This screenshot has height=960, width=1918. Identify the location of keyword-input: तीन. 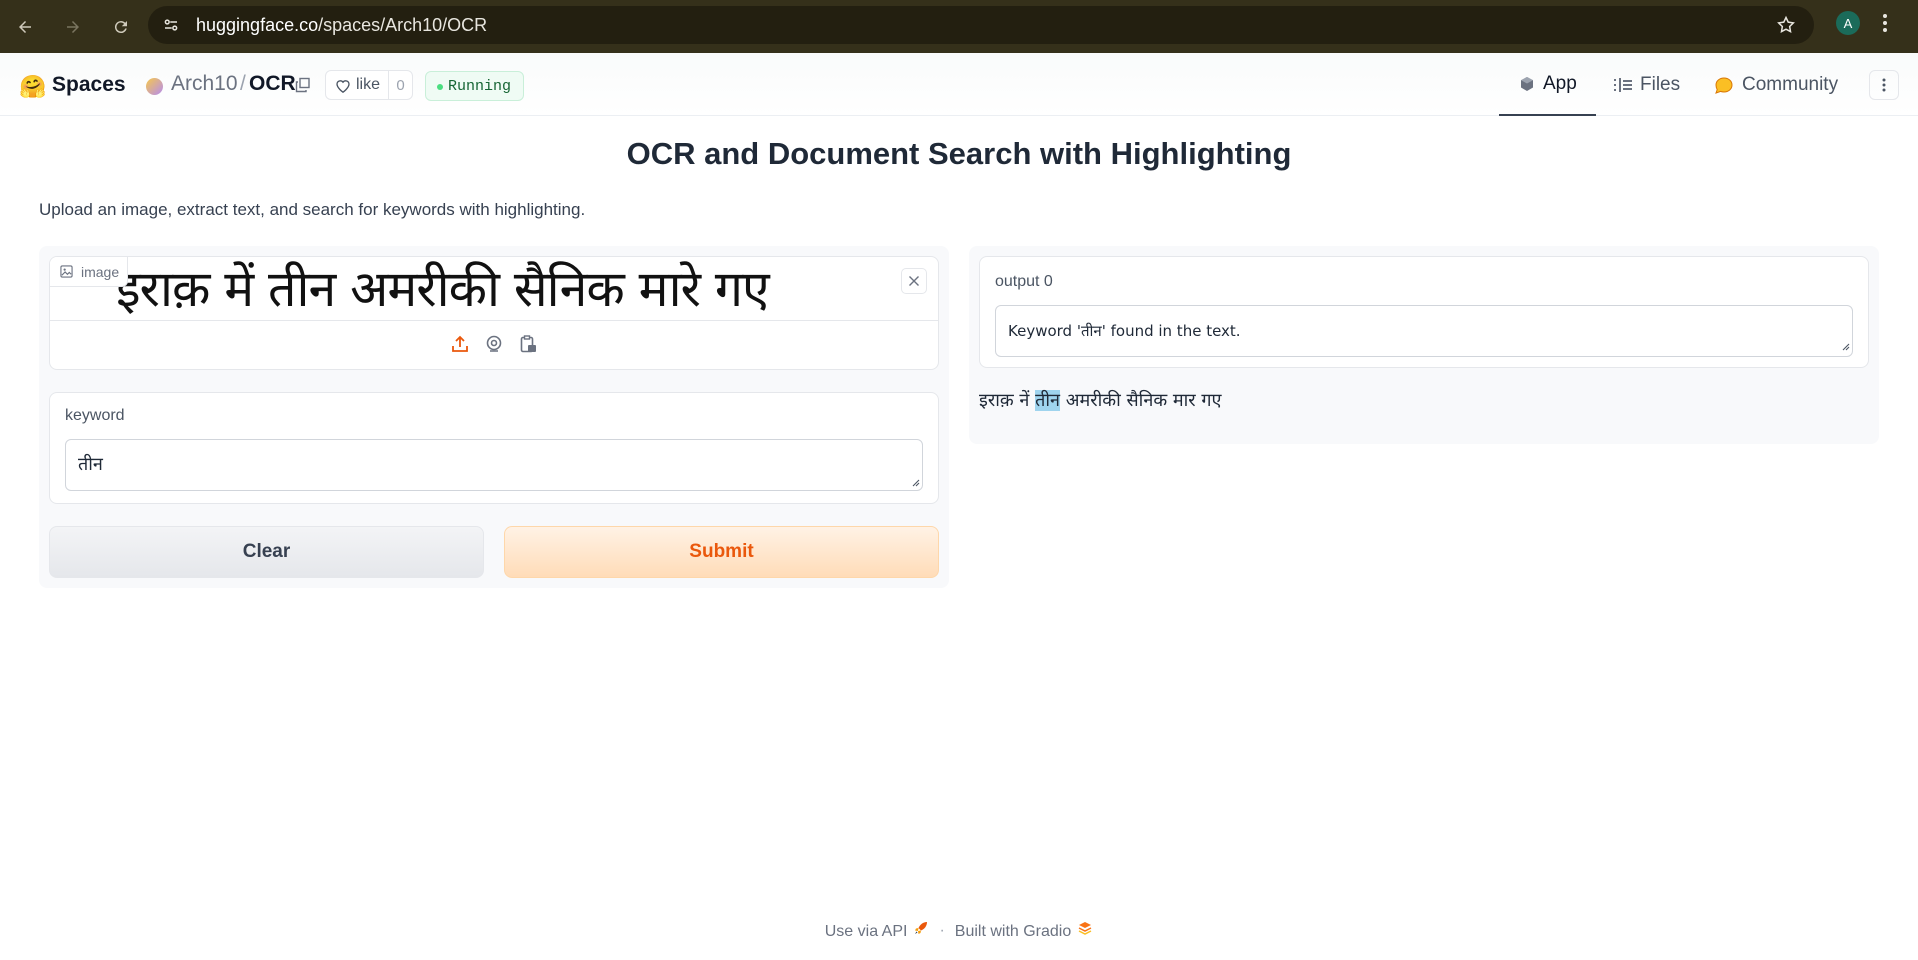
(494, 465).